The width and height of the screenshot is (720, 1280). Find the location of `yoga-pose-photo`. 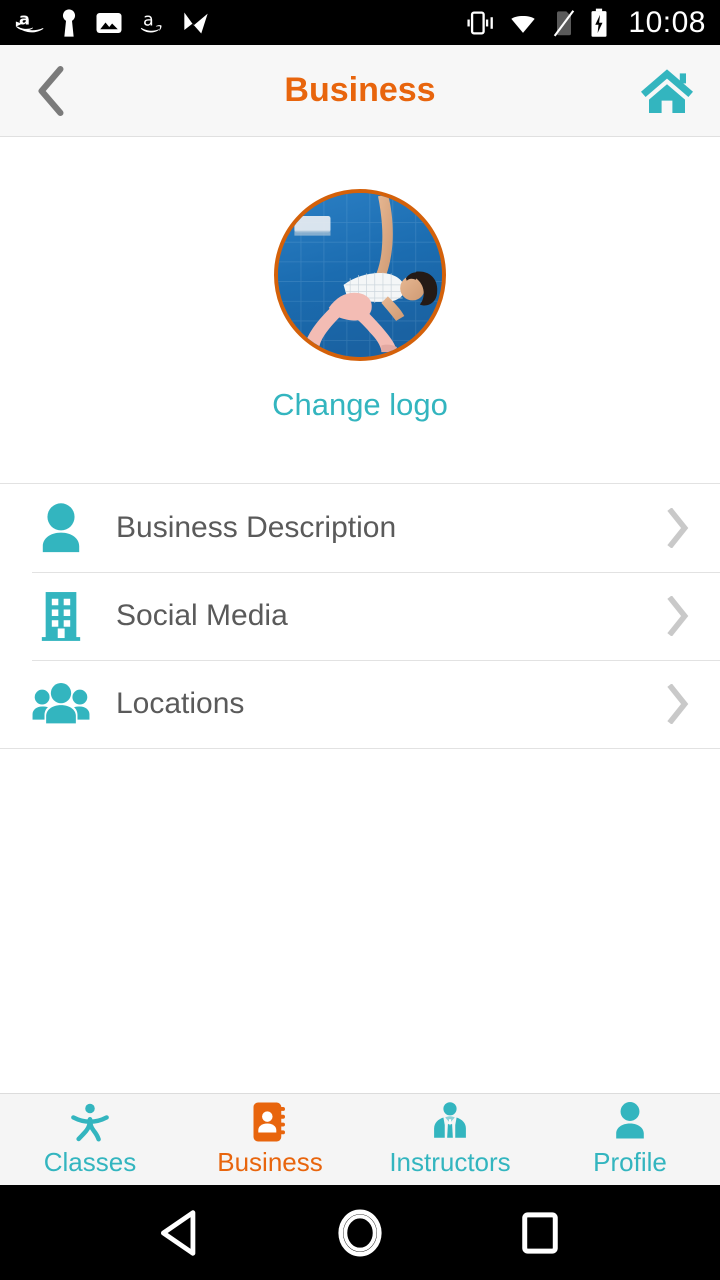

yoga-pose-photo is located at coordinates (360, 275).